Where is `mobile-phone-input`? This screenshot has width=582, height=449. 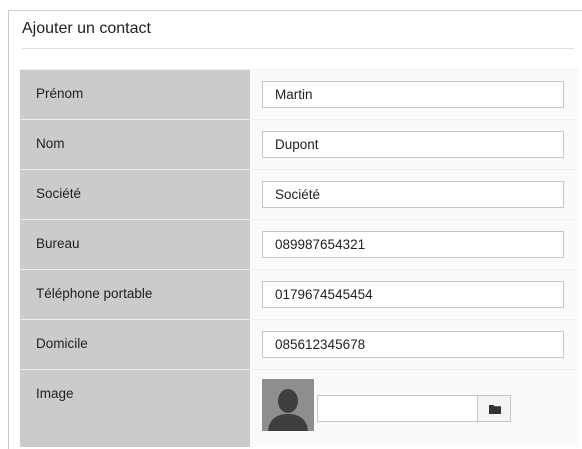 mobile-phone-input is located at coordinates (413, 294).